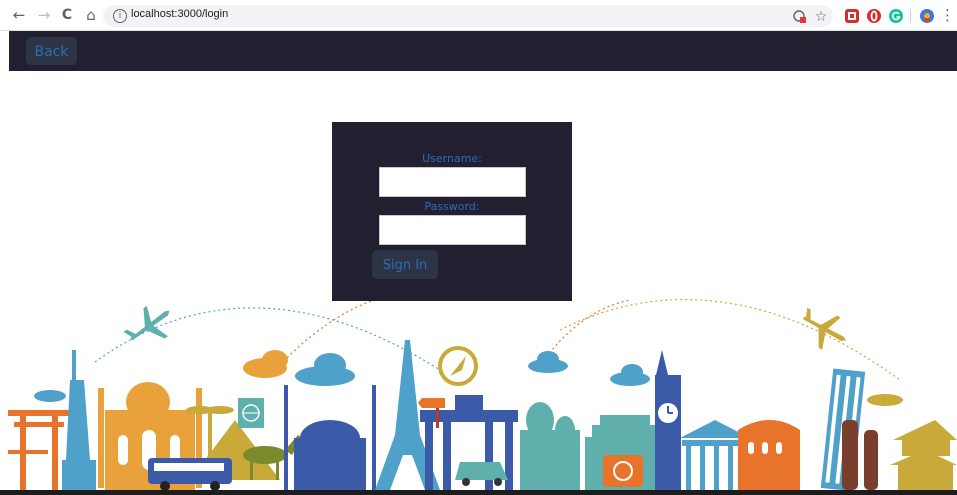 The image size is (957, 495). I want to click on password-label: Password:, so click(452, 206).